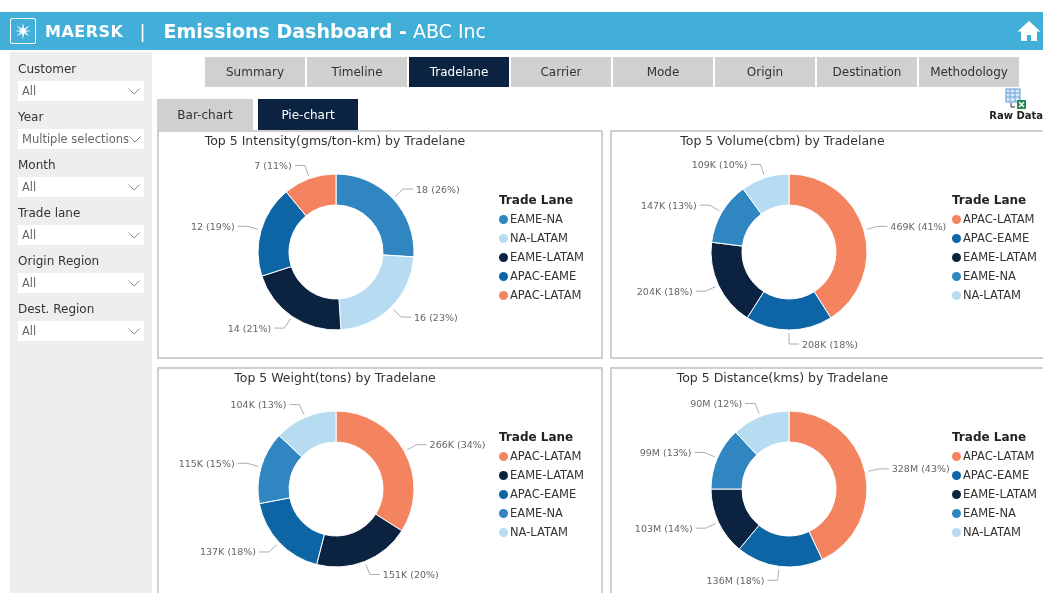  I want to click on data-label: 104K (13%), so click(258, 405).